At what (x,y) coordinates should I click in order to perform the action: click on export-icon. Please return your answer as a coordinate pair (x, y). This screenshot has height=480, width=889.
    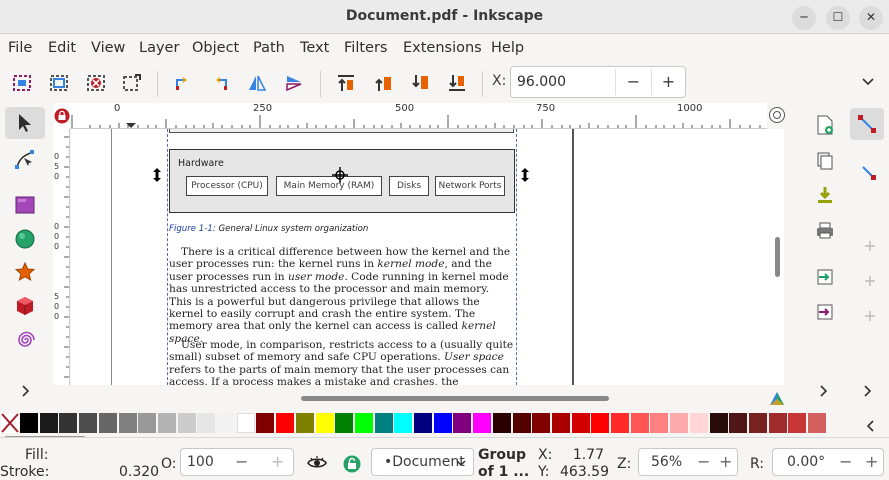
    Looking at the image, I should click on (825, 312).